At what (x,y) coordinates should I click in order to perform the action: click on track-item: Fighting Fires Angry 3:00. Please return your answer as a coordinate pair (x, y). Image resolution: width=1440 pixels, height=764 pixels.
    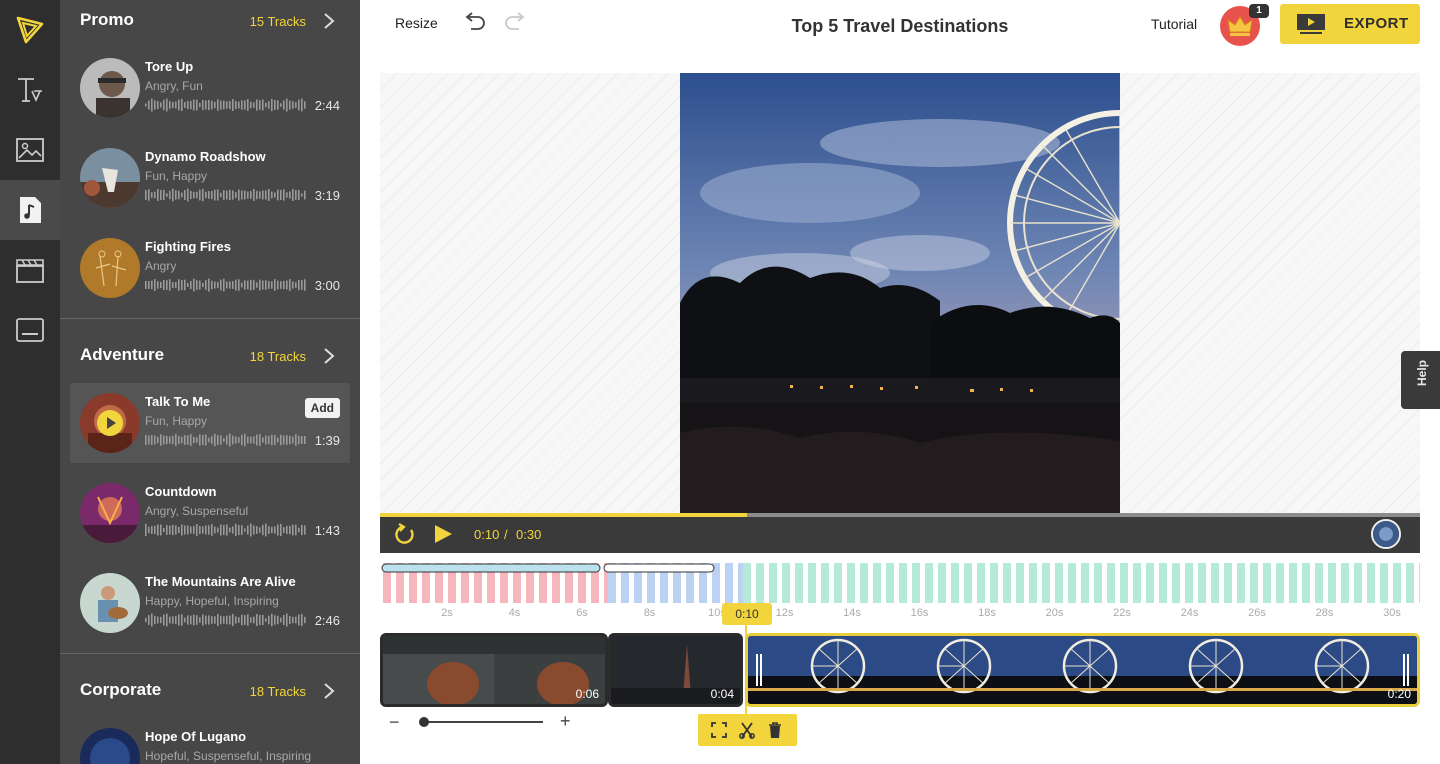
    Looking at the image, I should click on (210, 268).